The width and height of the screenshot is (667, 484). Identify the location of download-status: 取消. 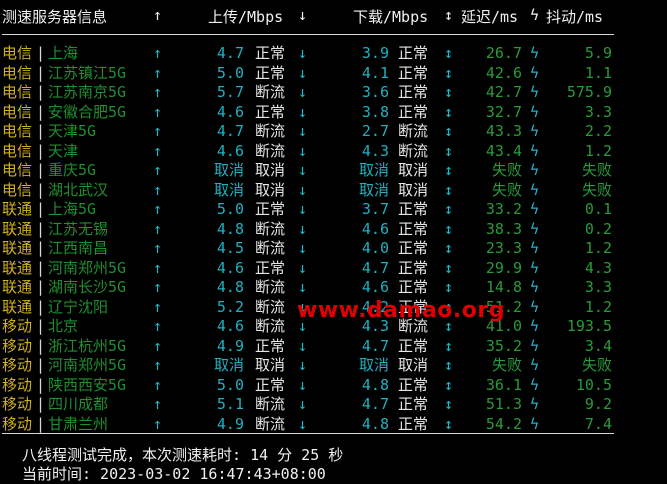
(413, 170).